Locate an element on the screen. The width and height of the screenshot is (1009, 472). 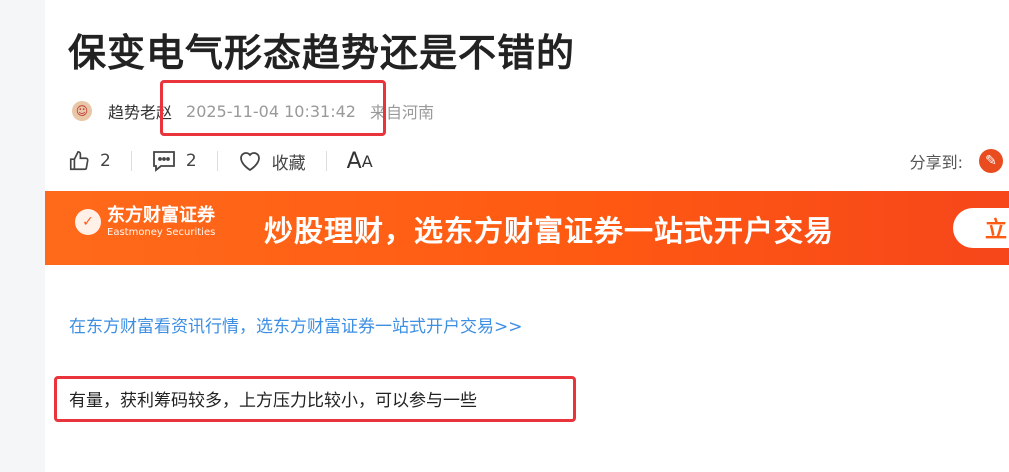
publish-location: 来自河南 is located at coordinates (401, 112).